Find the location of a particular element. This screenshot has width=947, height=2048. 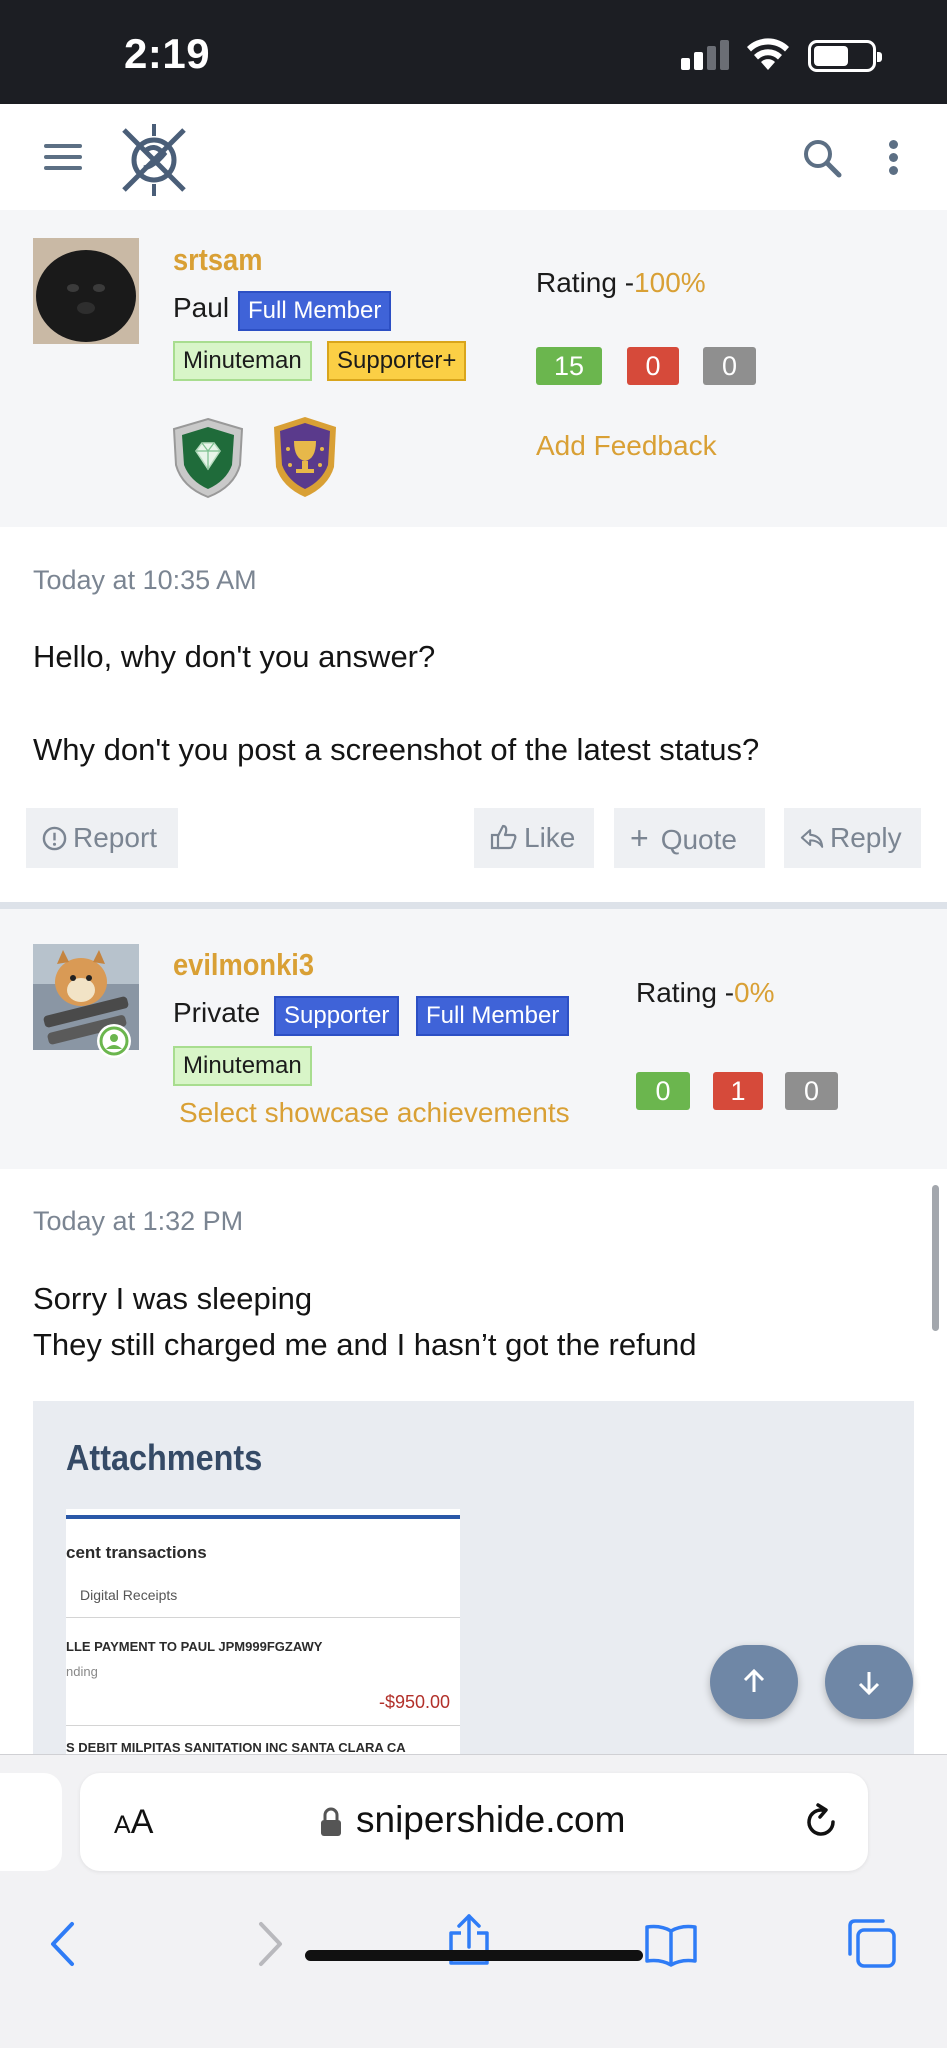

arrow-up-icon is located at coordinates (754, 1680).